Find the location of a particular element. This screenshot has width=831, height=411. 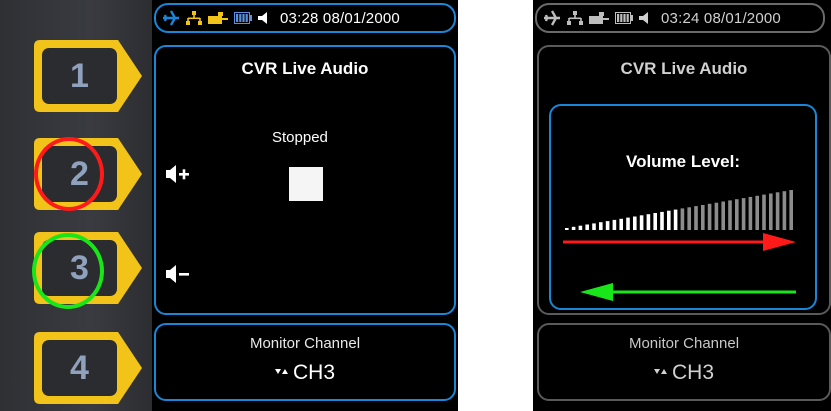

clock-datetime: 03:28 08/01/2000 is located at coordinates (340, 18).